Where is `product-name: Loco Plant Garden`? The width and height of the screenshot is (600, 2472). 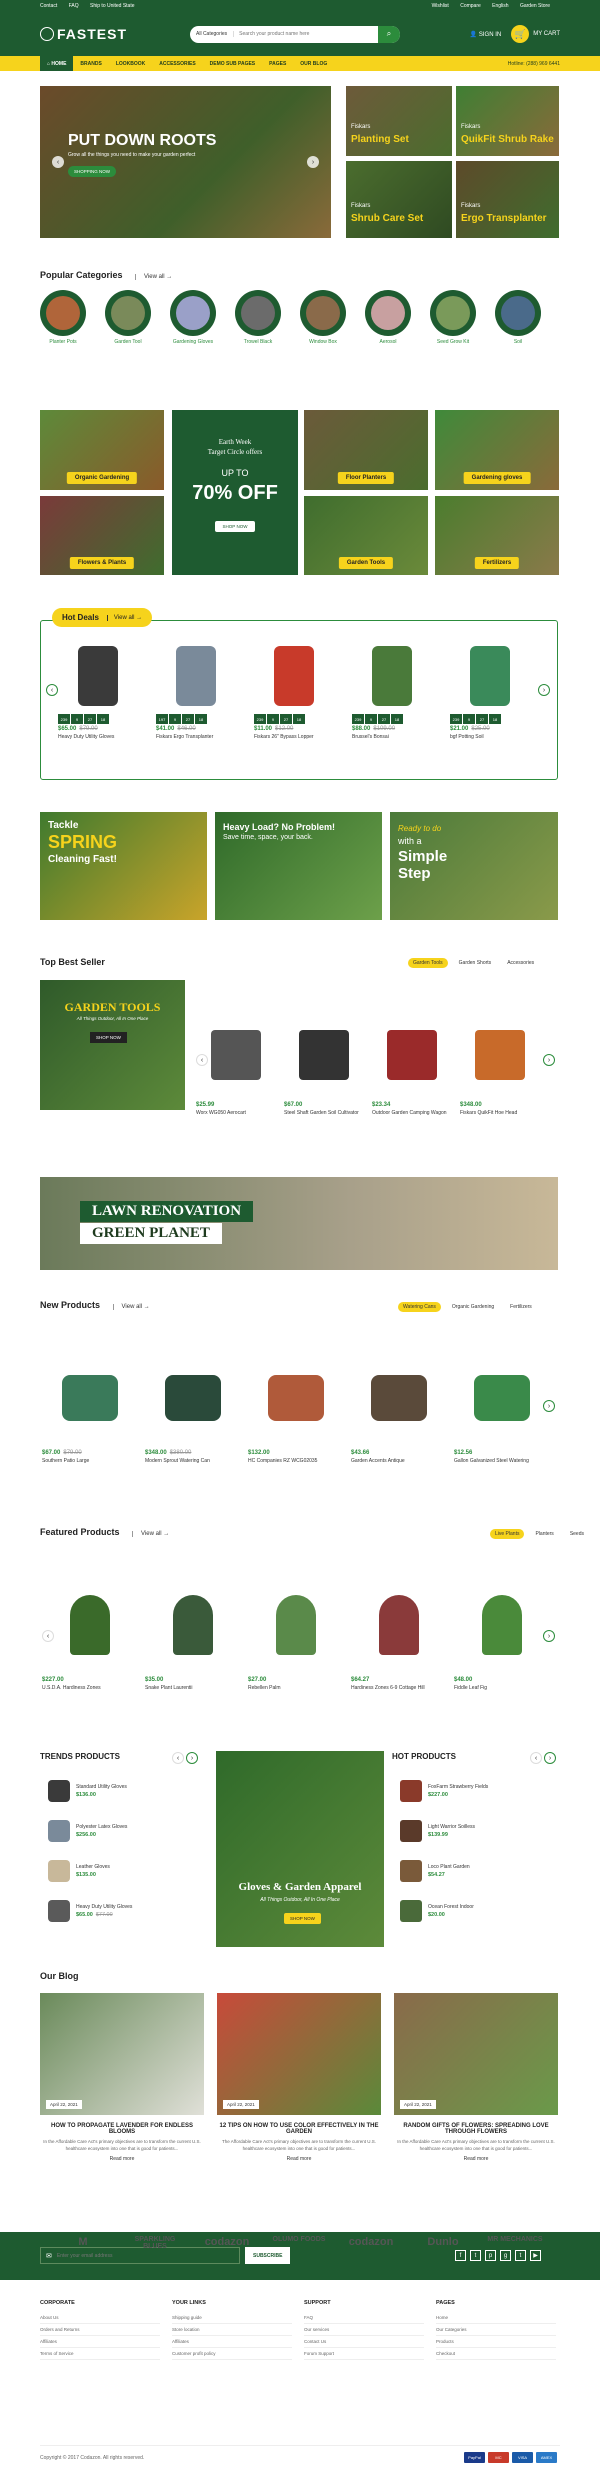 product-name: Loco Plant Garden is located at coordinates (449, 1867).